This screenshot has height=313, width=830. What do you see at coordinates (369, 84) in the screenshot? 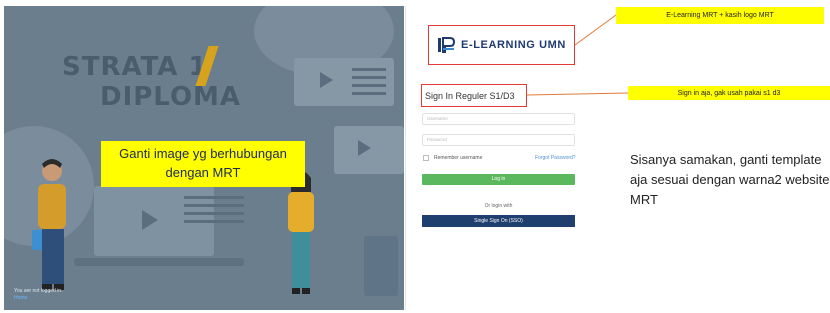
I see `text-lines-icon` at bounding box center [369, 84].